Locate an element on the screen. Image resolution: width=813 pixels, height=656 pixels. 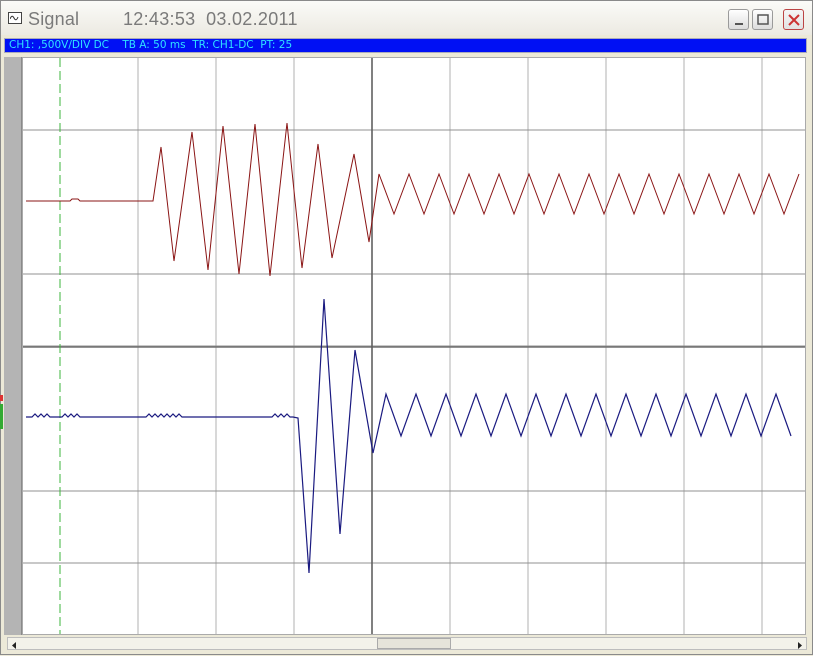
minimize-button is located at coordinates (738, 19).